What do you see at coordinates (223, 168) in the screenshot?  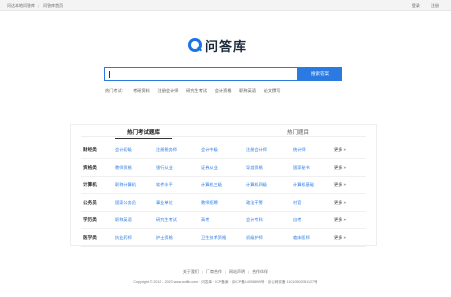 I see `category-row: 资格类 教师资格 银行从业 证券从业 导游资格 国家秘书 更多 »` at bounding box center [223, 168].